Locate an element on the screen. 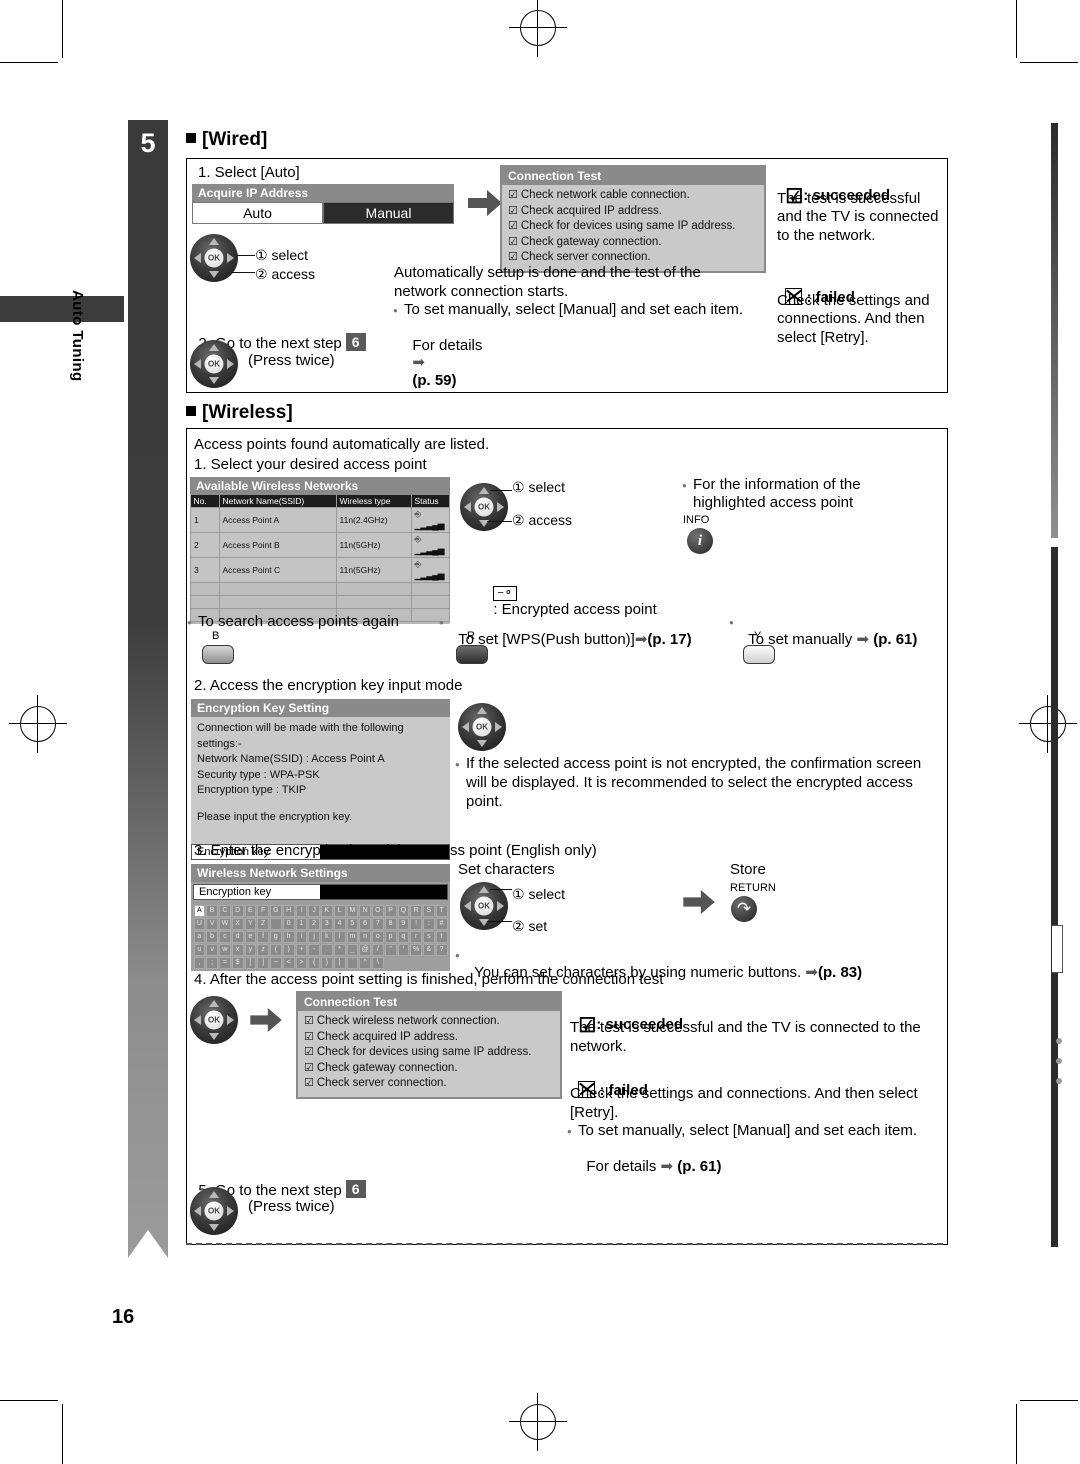 This screenshot has width=1080, height=1464. key: d is located at coordinates (237, 936).